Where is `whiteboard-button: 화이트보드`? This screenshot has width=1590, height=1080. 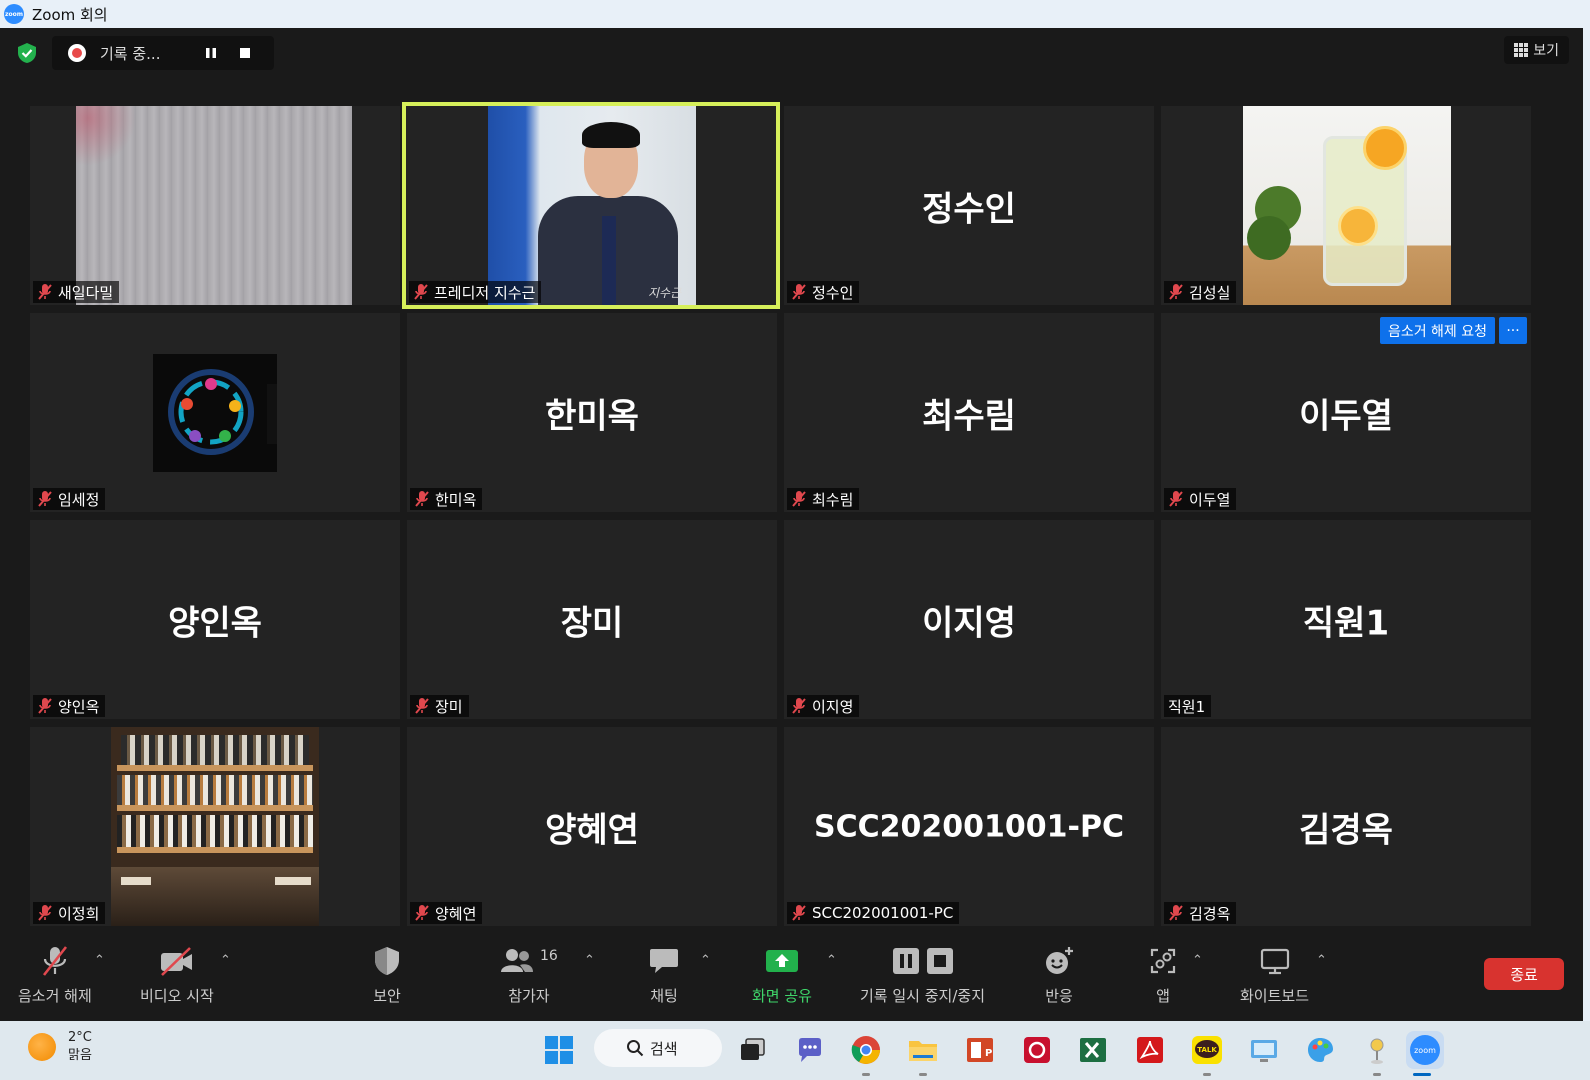 whiteboard-button: 화이트보드 is located at coordinates (1274, 974).